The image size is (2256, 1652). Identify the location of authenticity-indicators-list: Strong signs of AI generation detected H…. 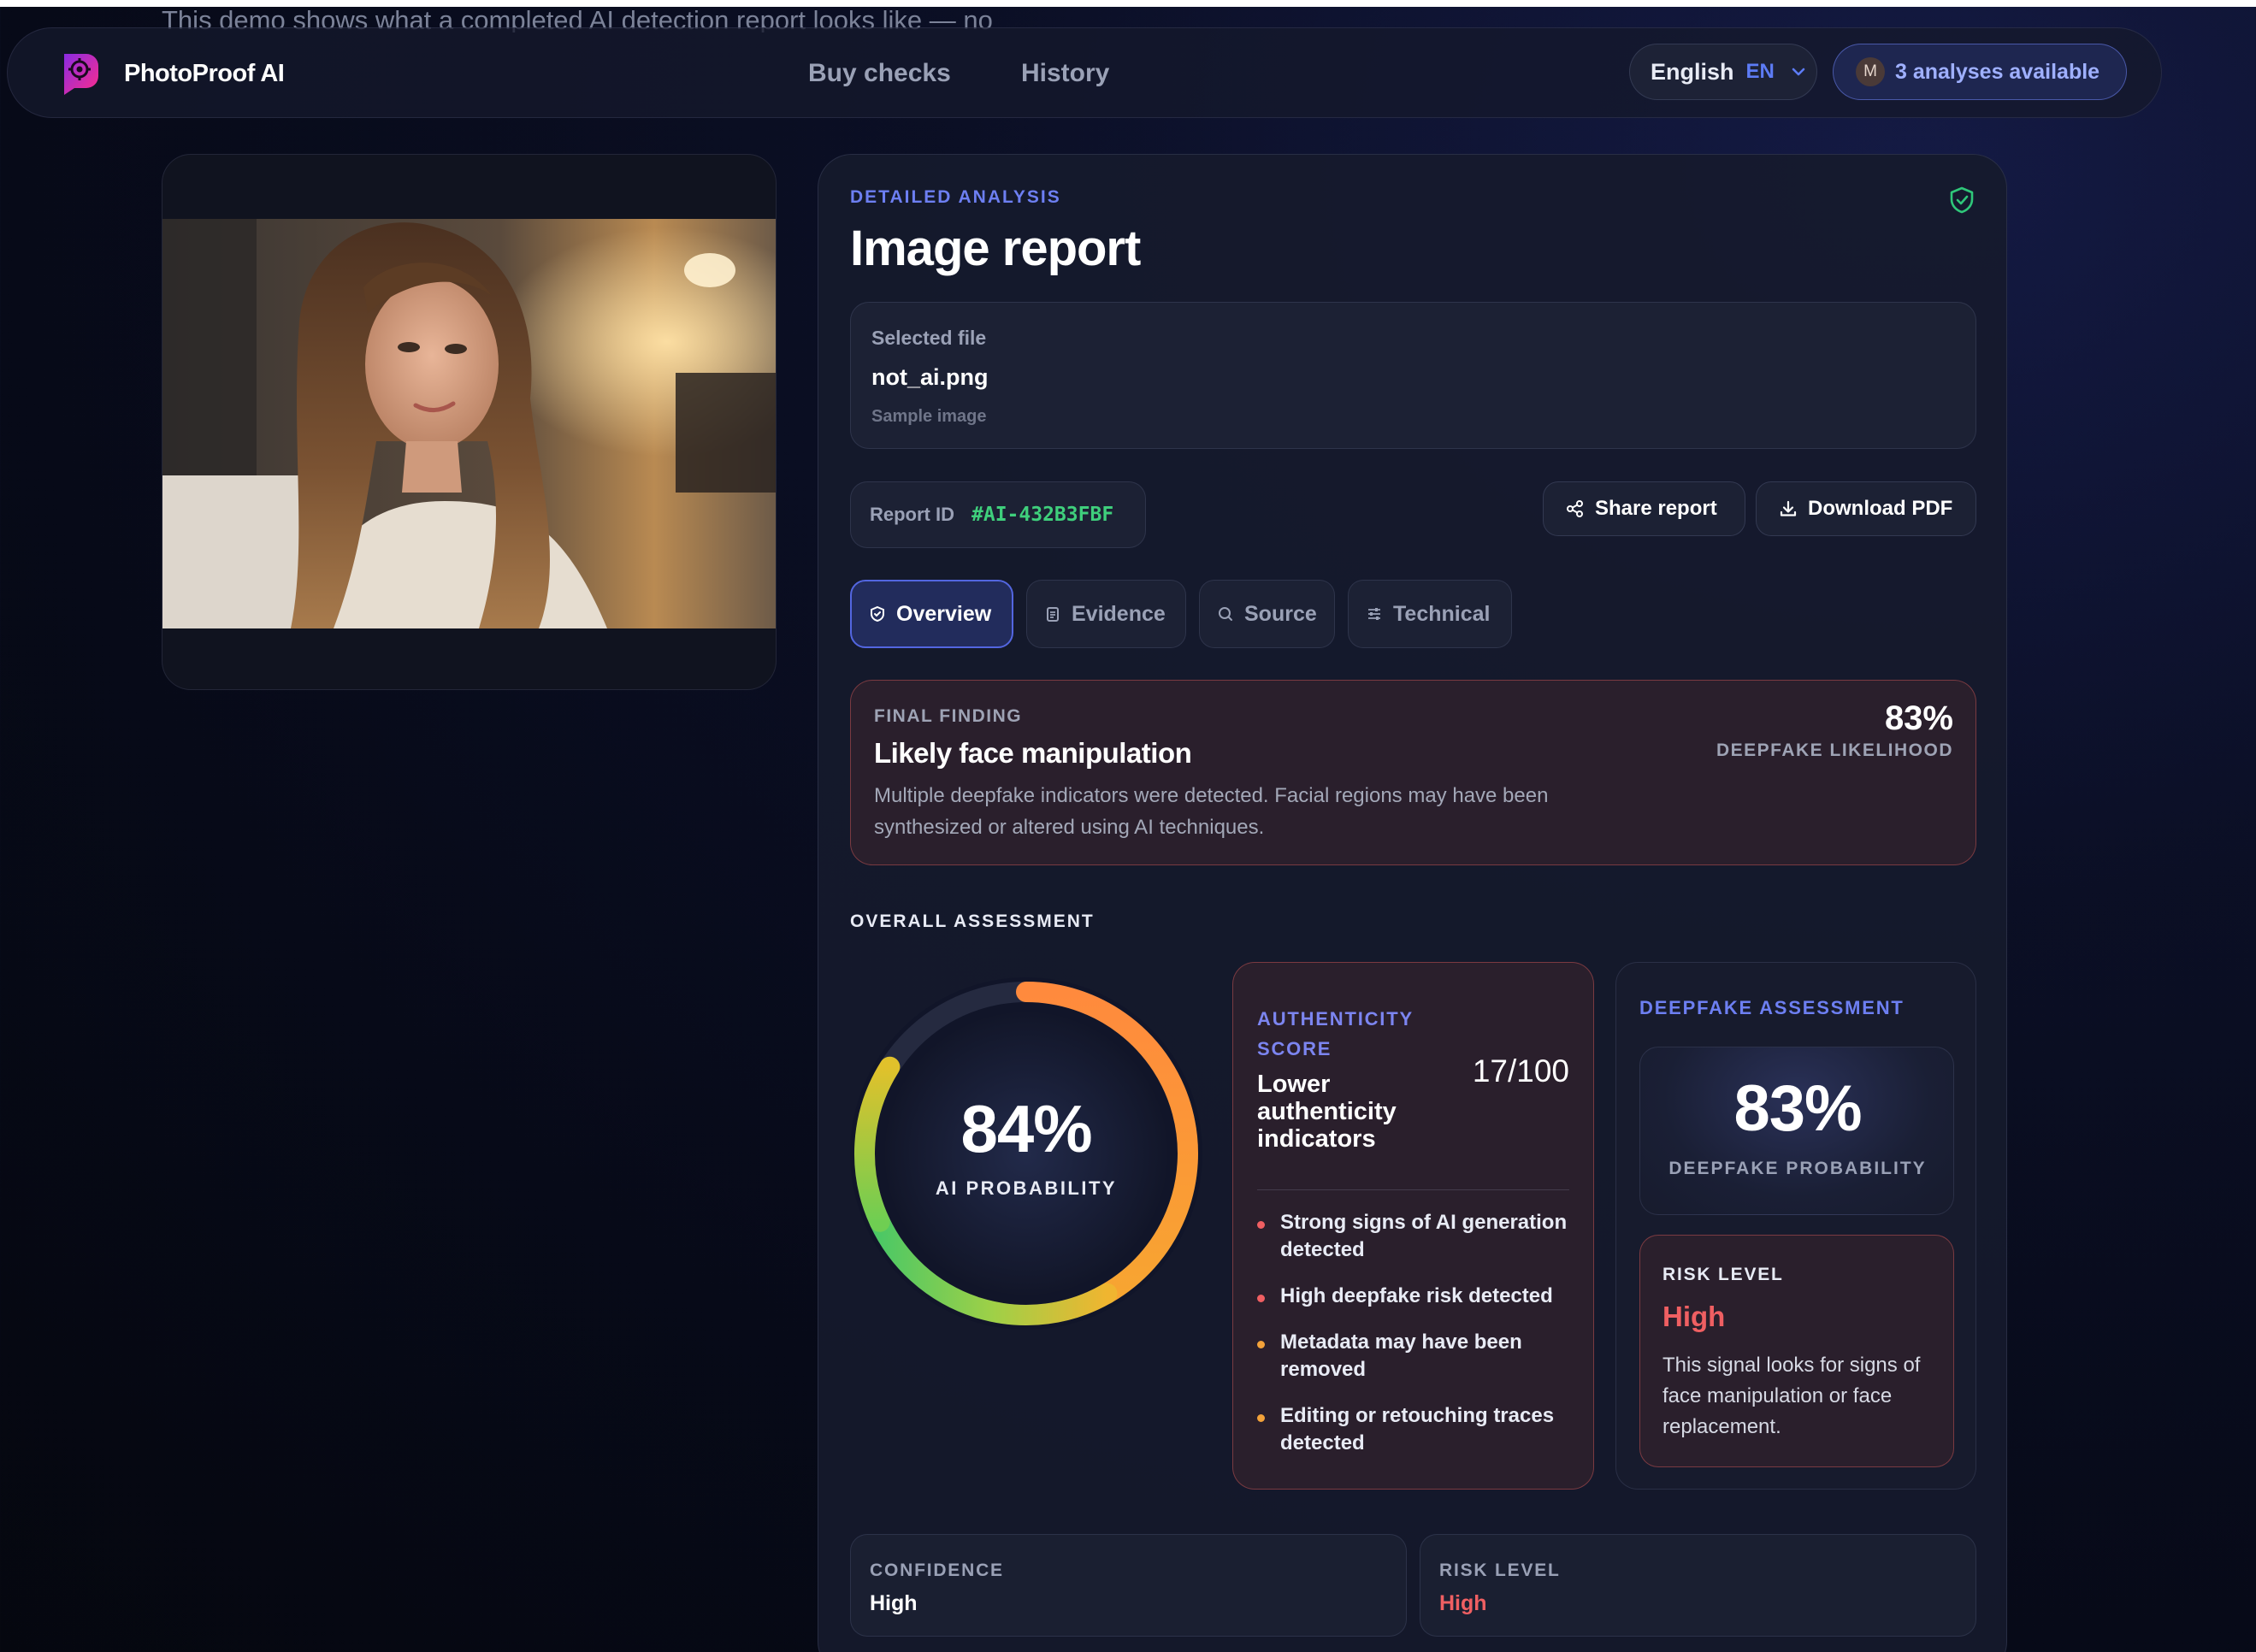
(1415, 1342).